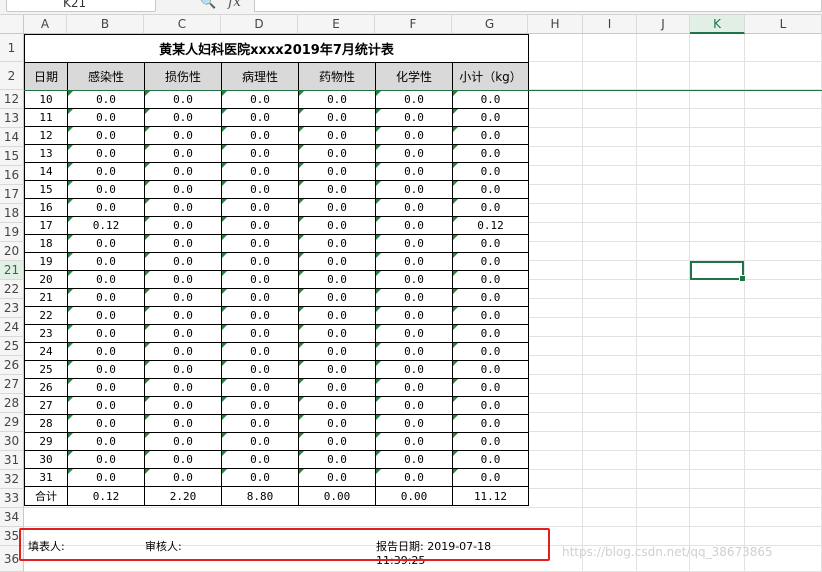 The image size is (822, 572). Describe the element at coordinates (106, 496) in the screenshot. I see `total-cell: 0.12` at that location.